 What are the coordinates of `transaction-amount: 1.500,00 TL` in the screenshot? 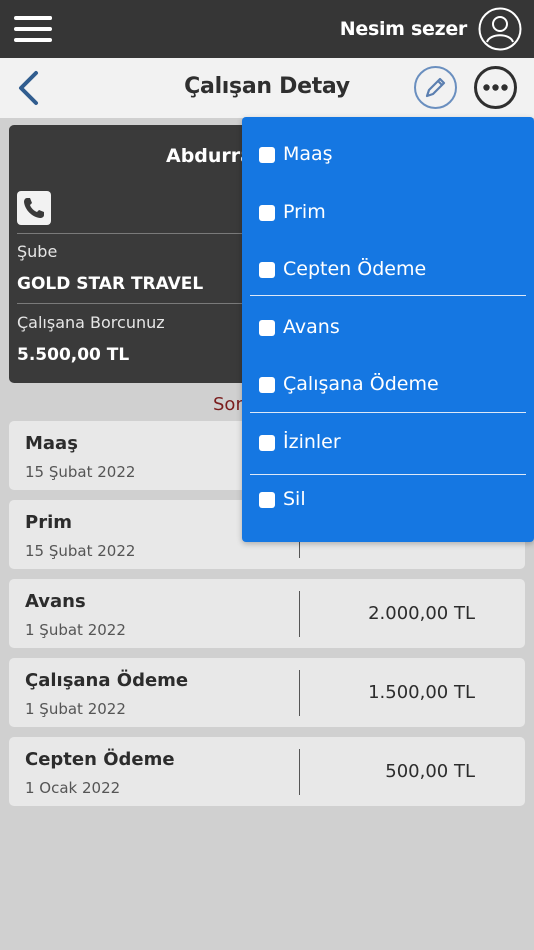 It's located at (421, 692).